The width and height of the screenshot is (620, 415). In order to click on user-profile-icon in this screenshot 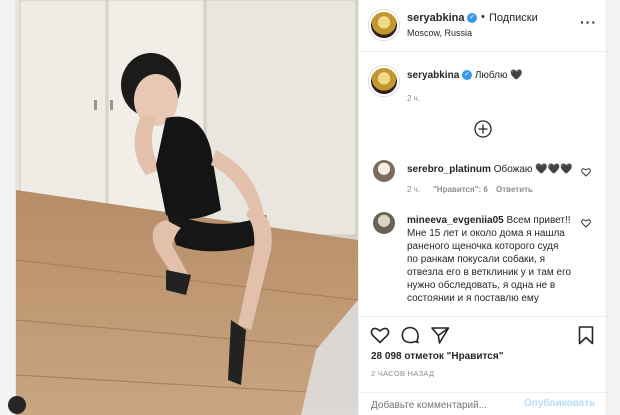, I will do `click(17, 405)`.